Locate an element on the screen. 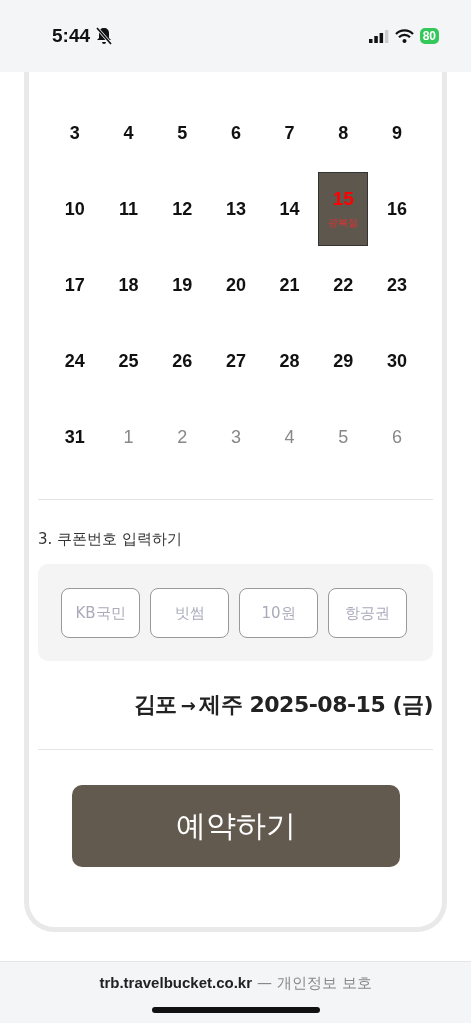  privacy-note: — 개인정보 보호 is located at coordinates (314, 983).